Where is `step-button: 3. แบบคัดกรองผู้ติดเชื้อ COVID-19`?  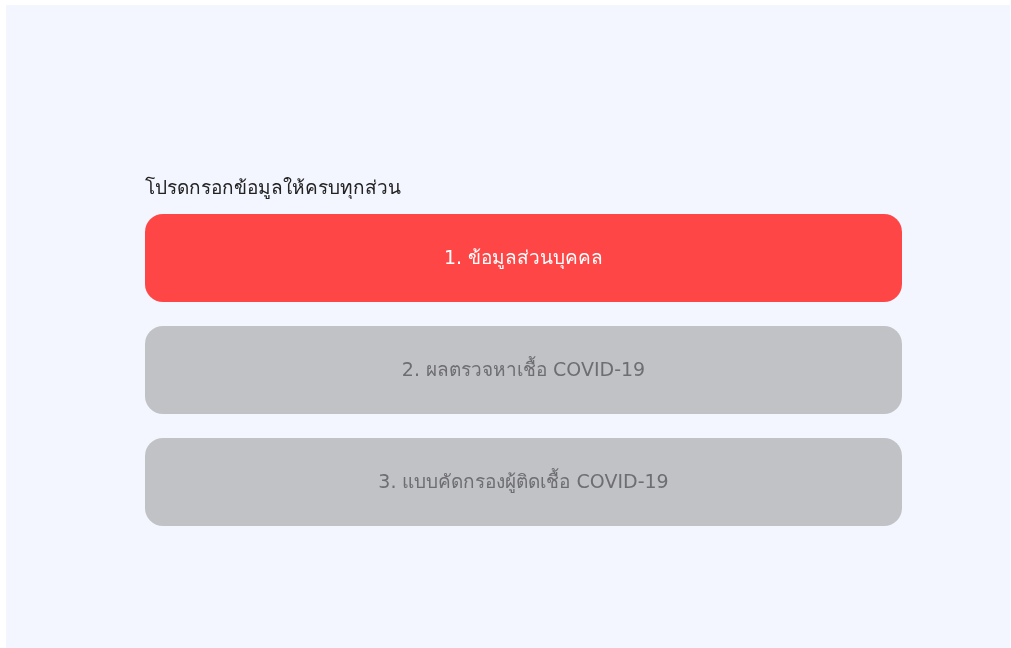
step-button: 3. แบบคัดกรองผู้ติดเชื้อ COVID-19 is located at coordinates (523, 481).